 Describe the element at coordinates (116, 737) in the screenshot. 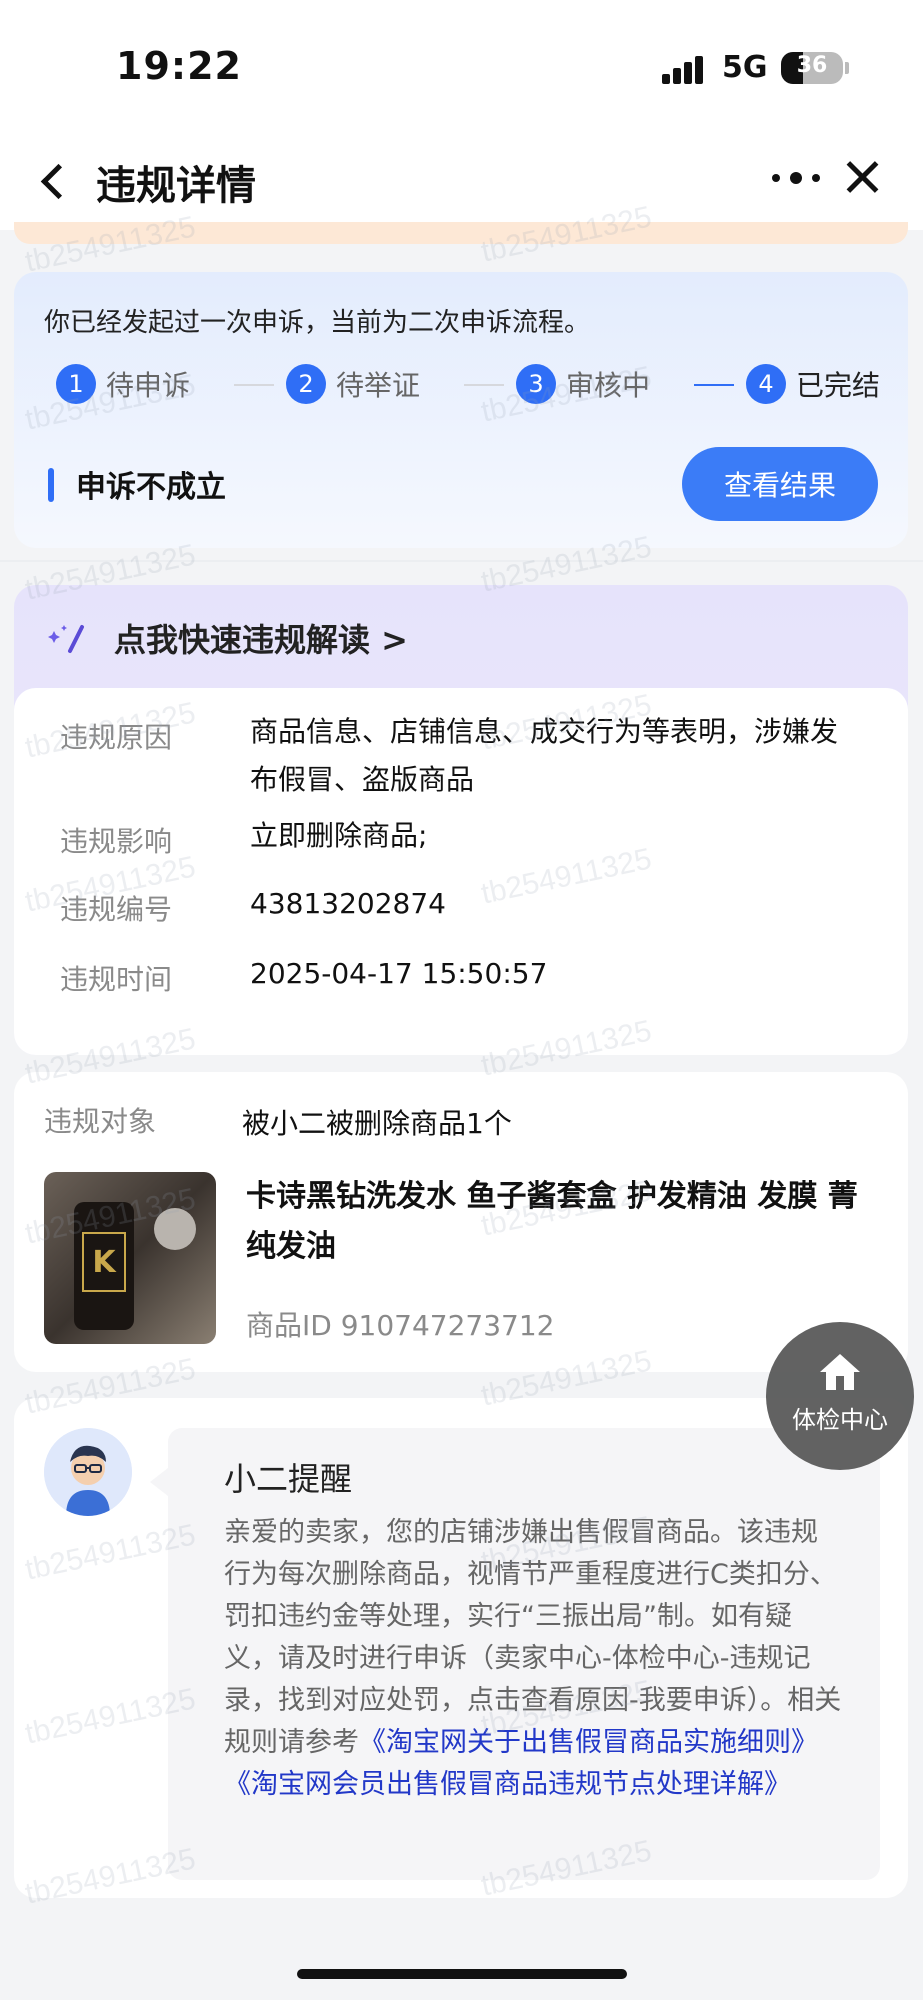

I see `reason-label: 违规原因` at that location.